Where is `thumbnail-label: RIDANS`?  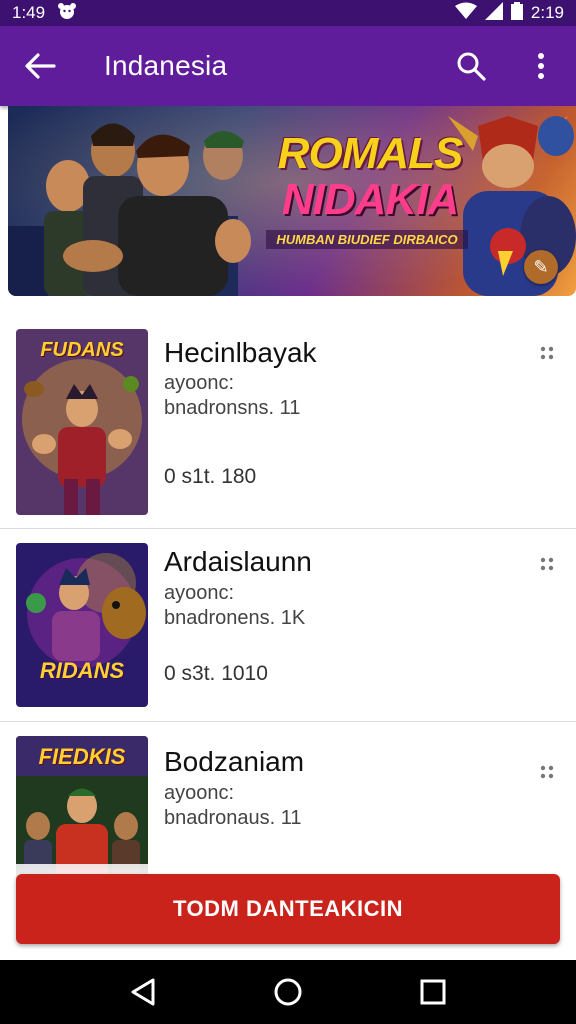
thumbnail-label: RIDANS is located at coordinates (82, 670).